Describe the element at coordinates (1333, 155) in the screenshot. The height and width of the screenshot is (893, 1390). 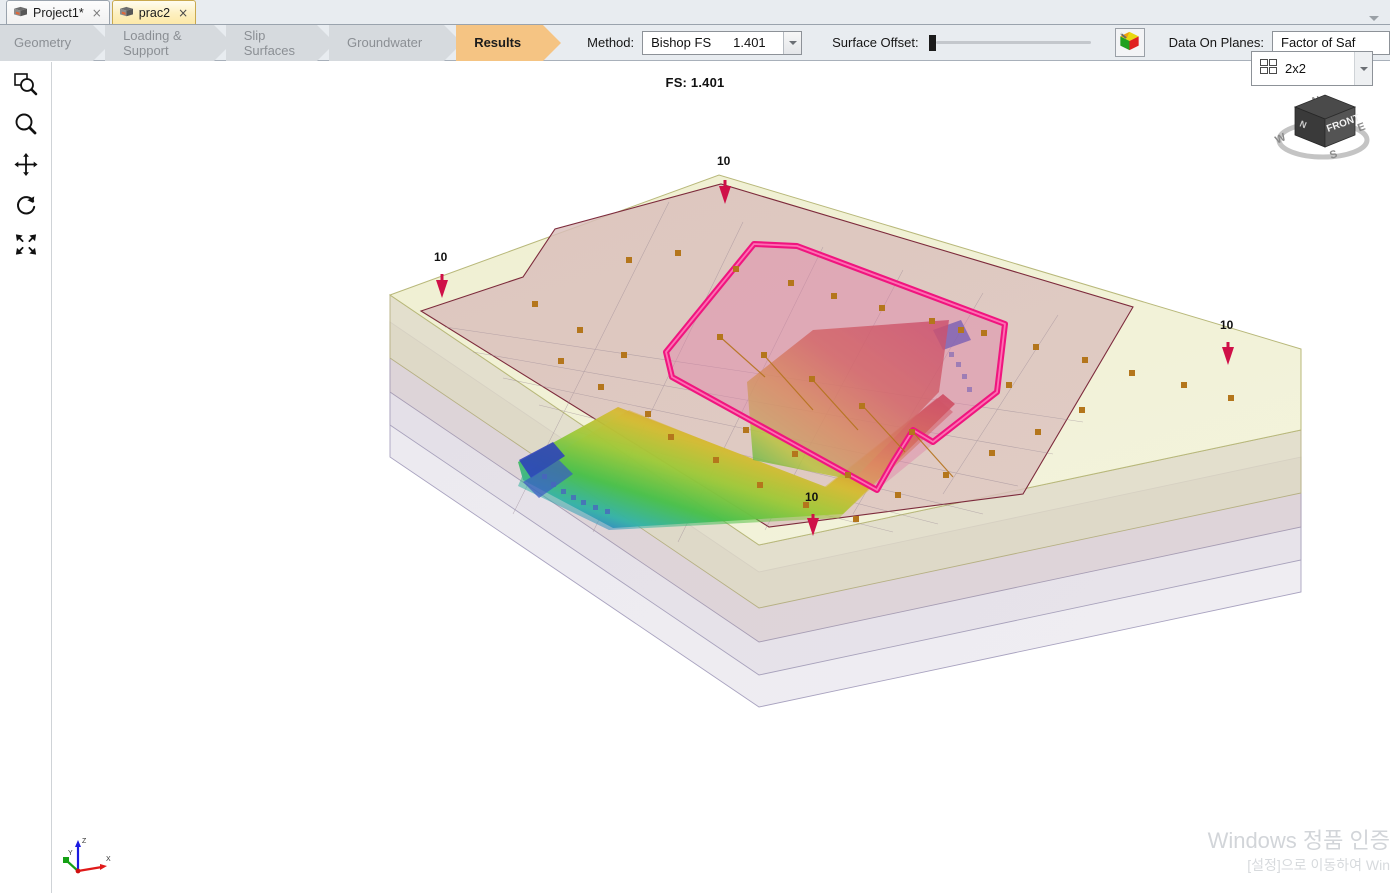
I see `compass-south: S` at that location.